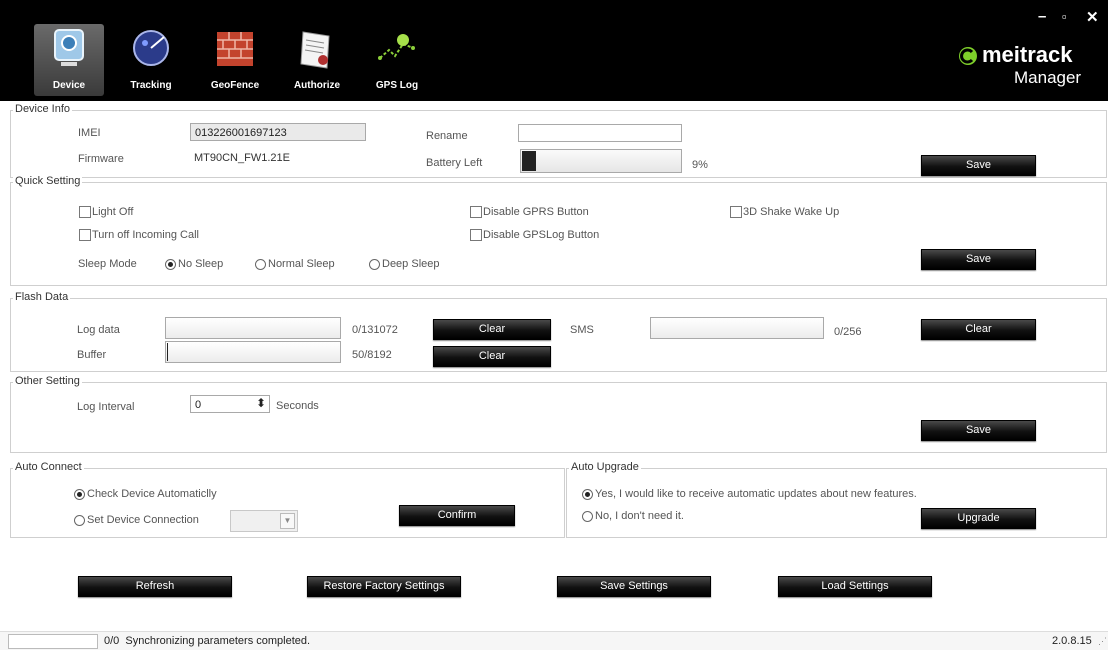 Image resolution: width=1108 pixels, height=650 pixels. I want to click on chevron-down-icon: ▼, so click(287, 521).